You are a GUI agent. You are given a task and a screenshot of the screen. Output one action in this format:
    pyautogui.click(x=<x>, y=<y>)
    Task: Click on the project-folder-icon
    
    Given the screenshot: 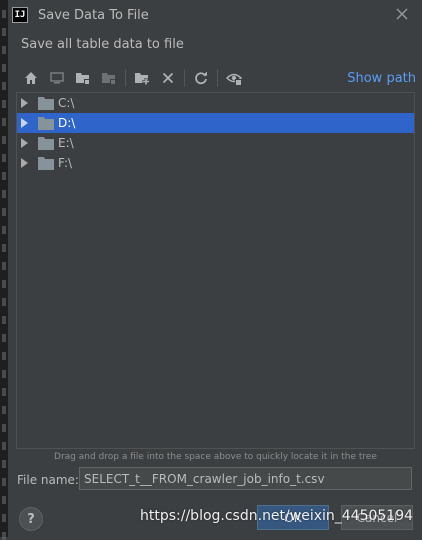 What is the action you would take?
    pyautogui.click(x=83, y=79)
    